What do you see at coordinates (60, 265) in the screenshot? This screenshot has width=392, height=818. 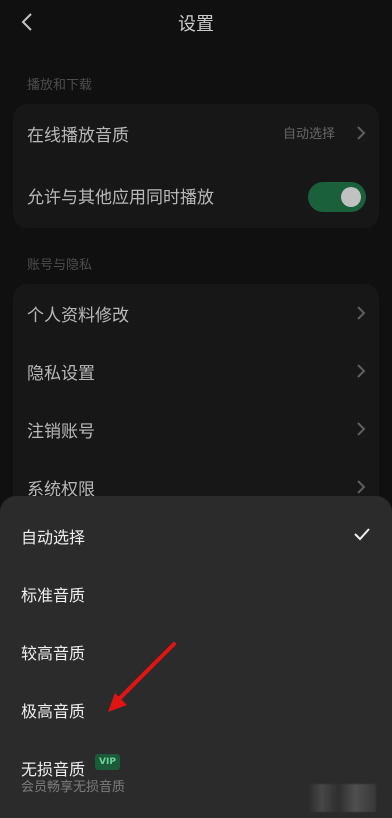 I see `section-label-account: 账号与隐私` at bounding box center [60, 265].